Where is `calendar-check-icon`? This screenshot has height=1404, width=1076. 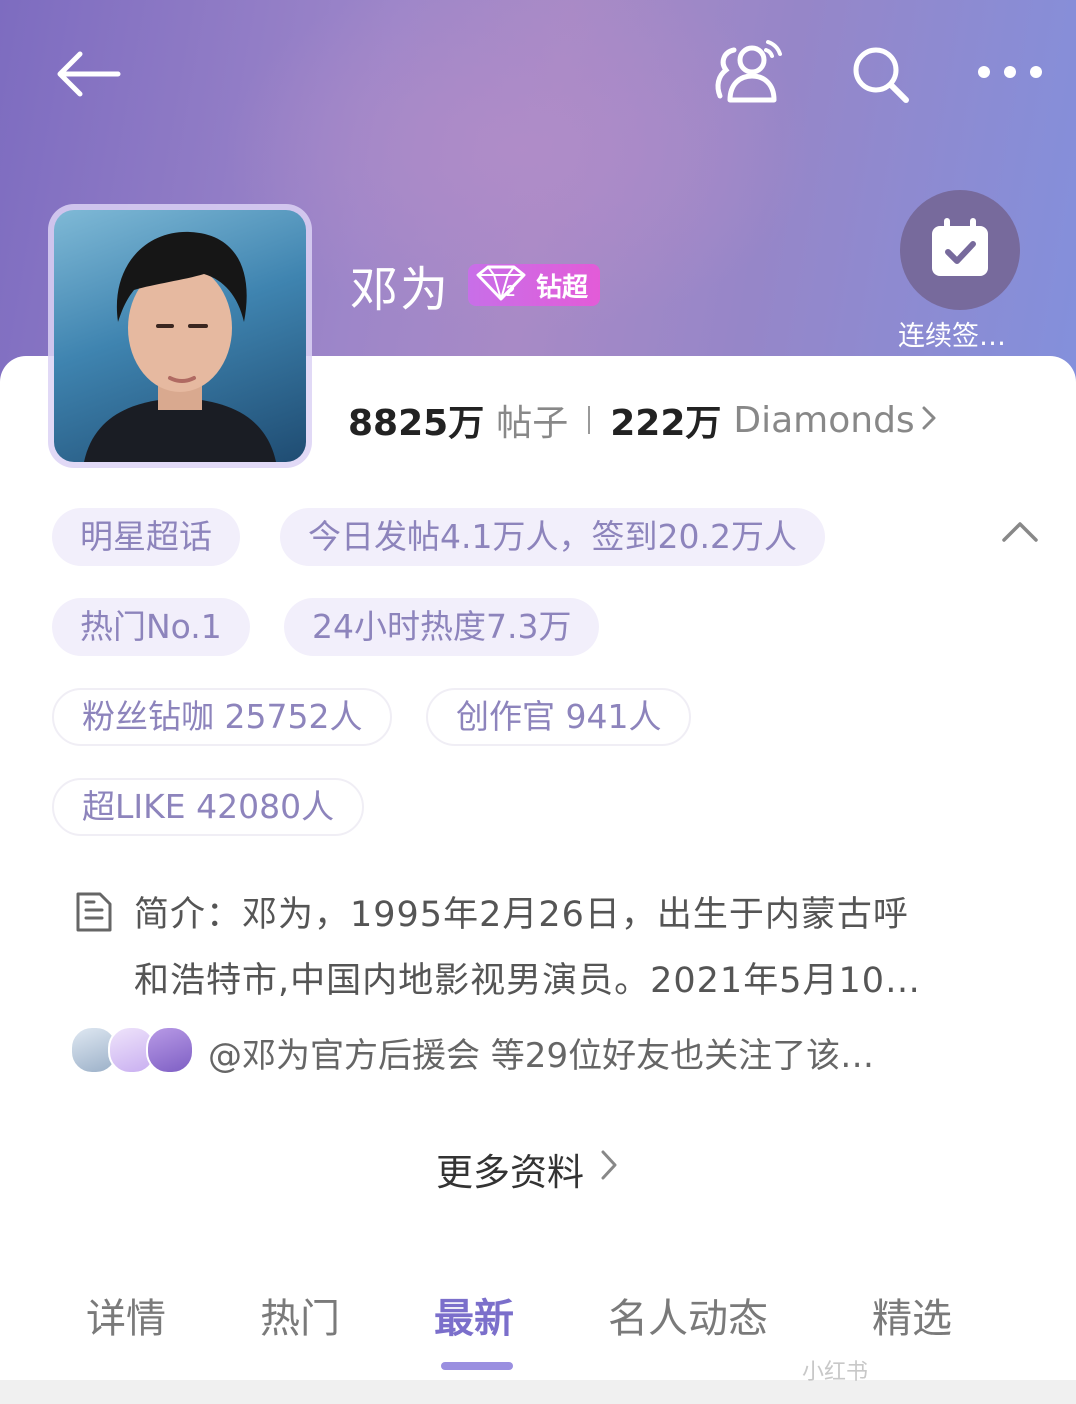 calendar-check-icon is located at coordinates (960, 250).